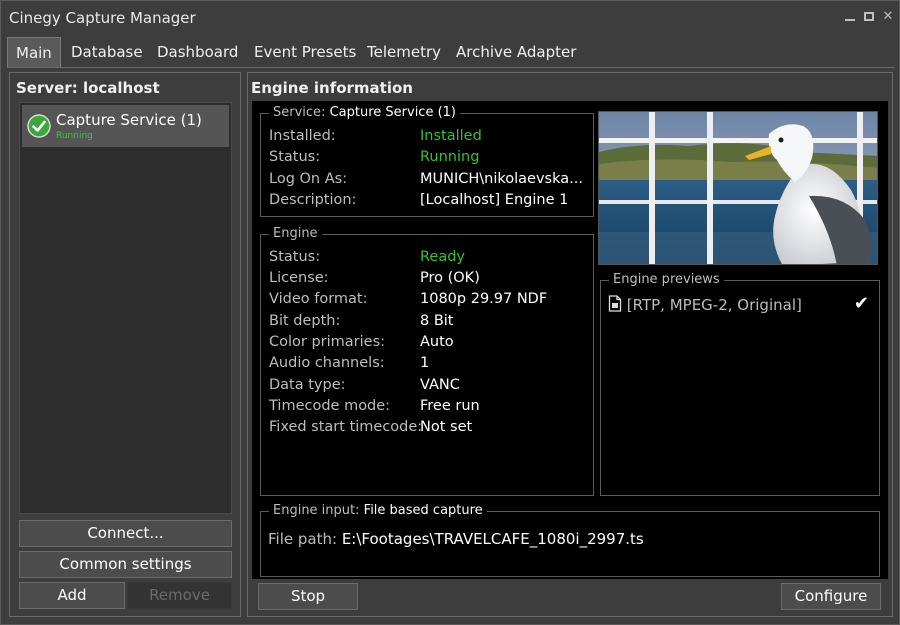 The width and height of the screenshot is (900, 625). What do you see at coordinates (107, 52) in the screenshot?
I see `tab-database: Database` at bounding box center [107, 52].